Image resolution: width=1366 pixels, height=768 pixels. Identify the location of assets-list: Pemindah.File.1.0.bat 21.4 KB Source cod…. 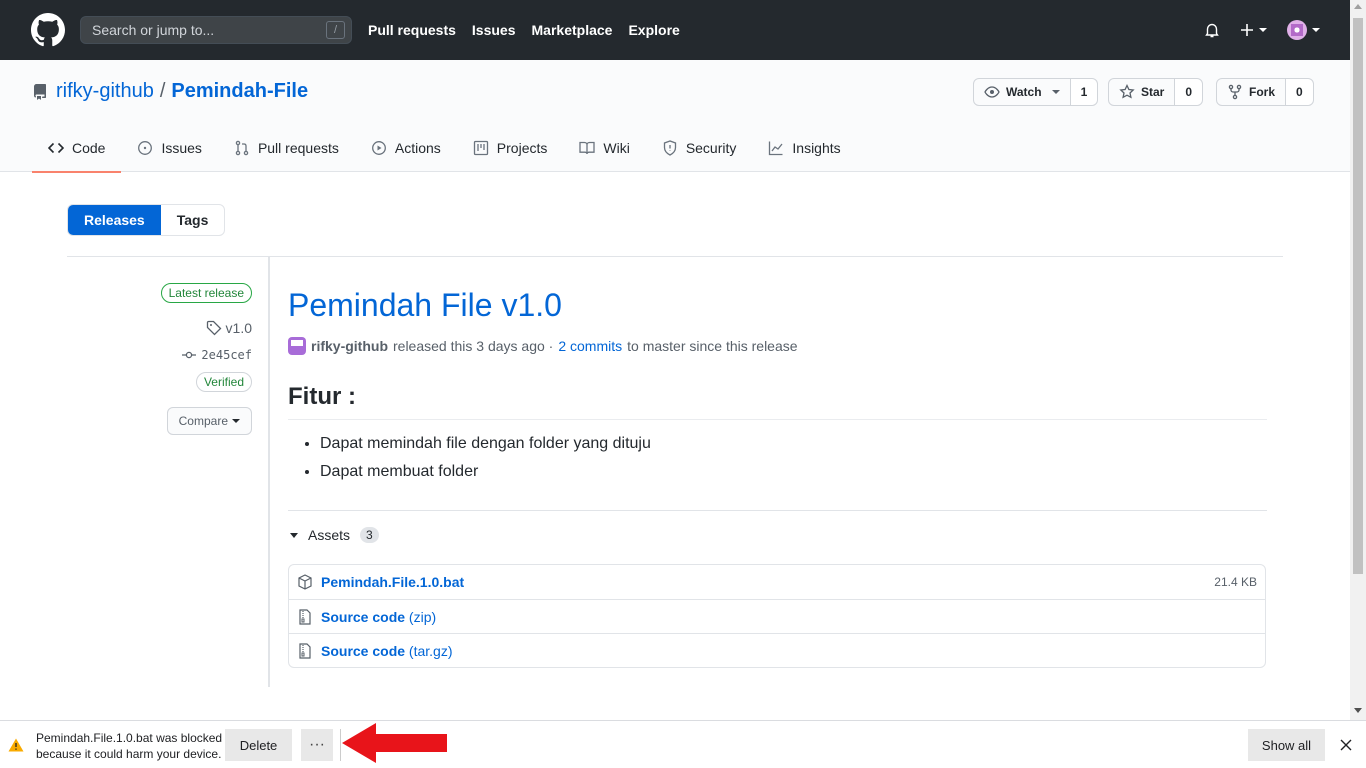
(777, 616).